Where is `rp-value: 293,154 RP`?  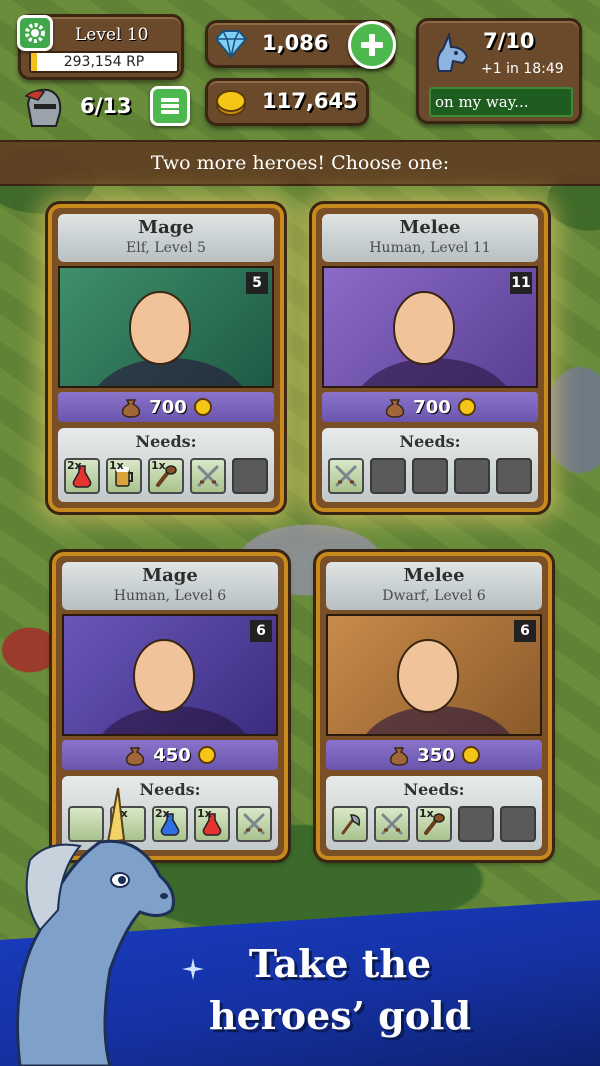 rp-value: 293,154 RP is located at coordinates (104, 62).